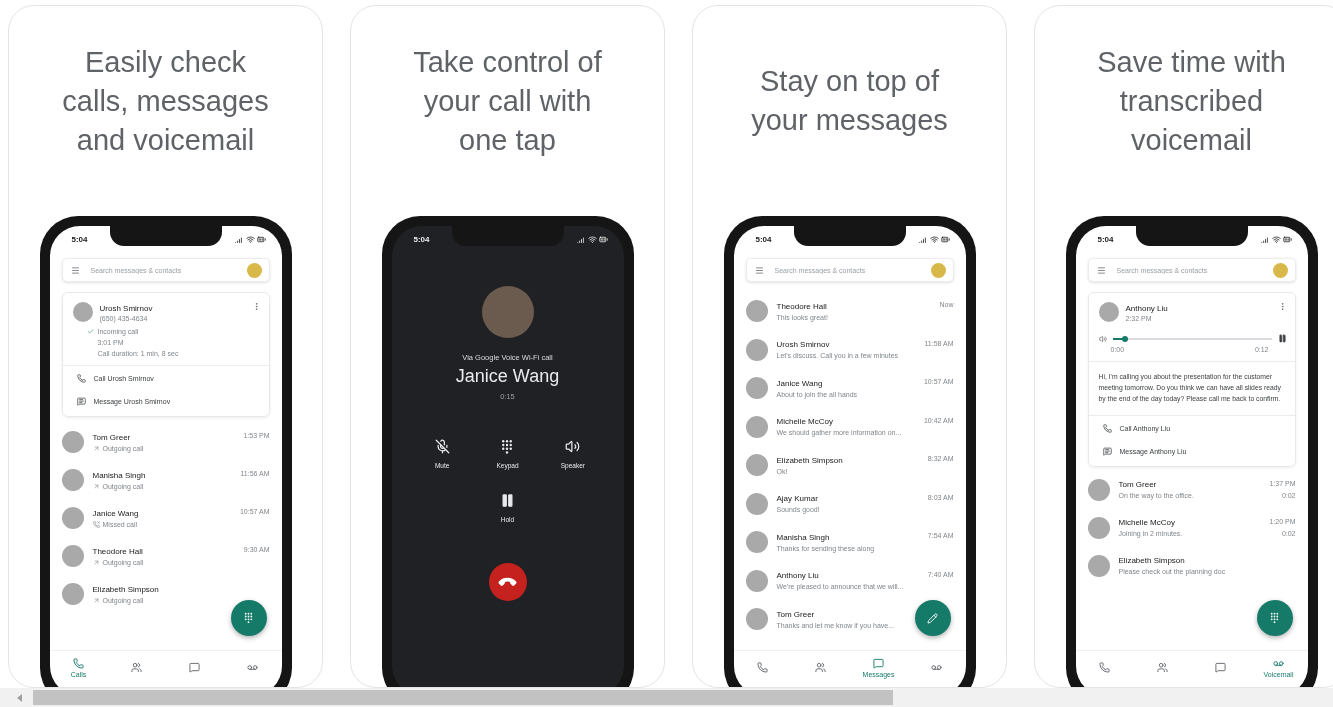 This screenshot has height=707, width=1333. What do you see at coordinates (20, 697) in the screenshot?
I see `scroll-left-icon` at bounding box center [20, 697].